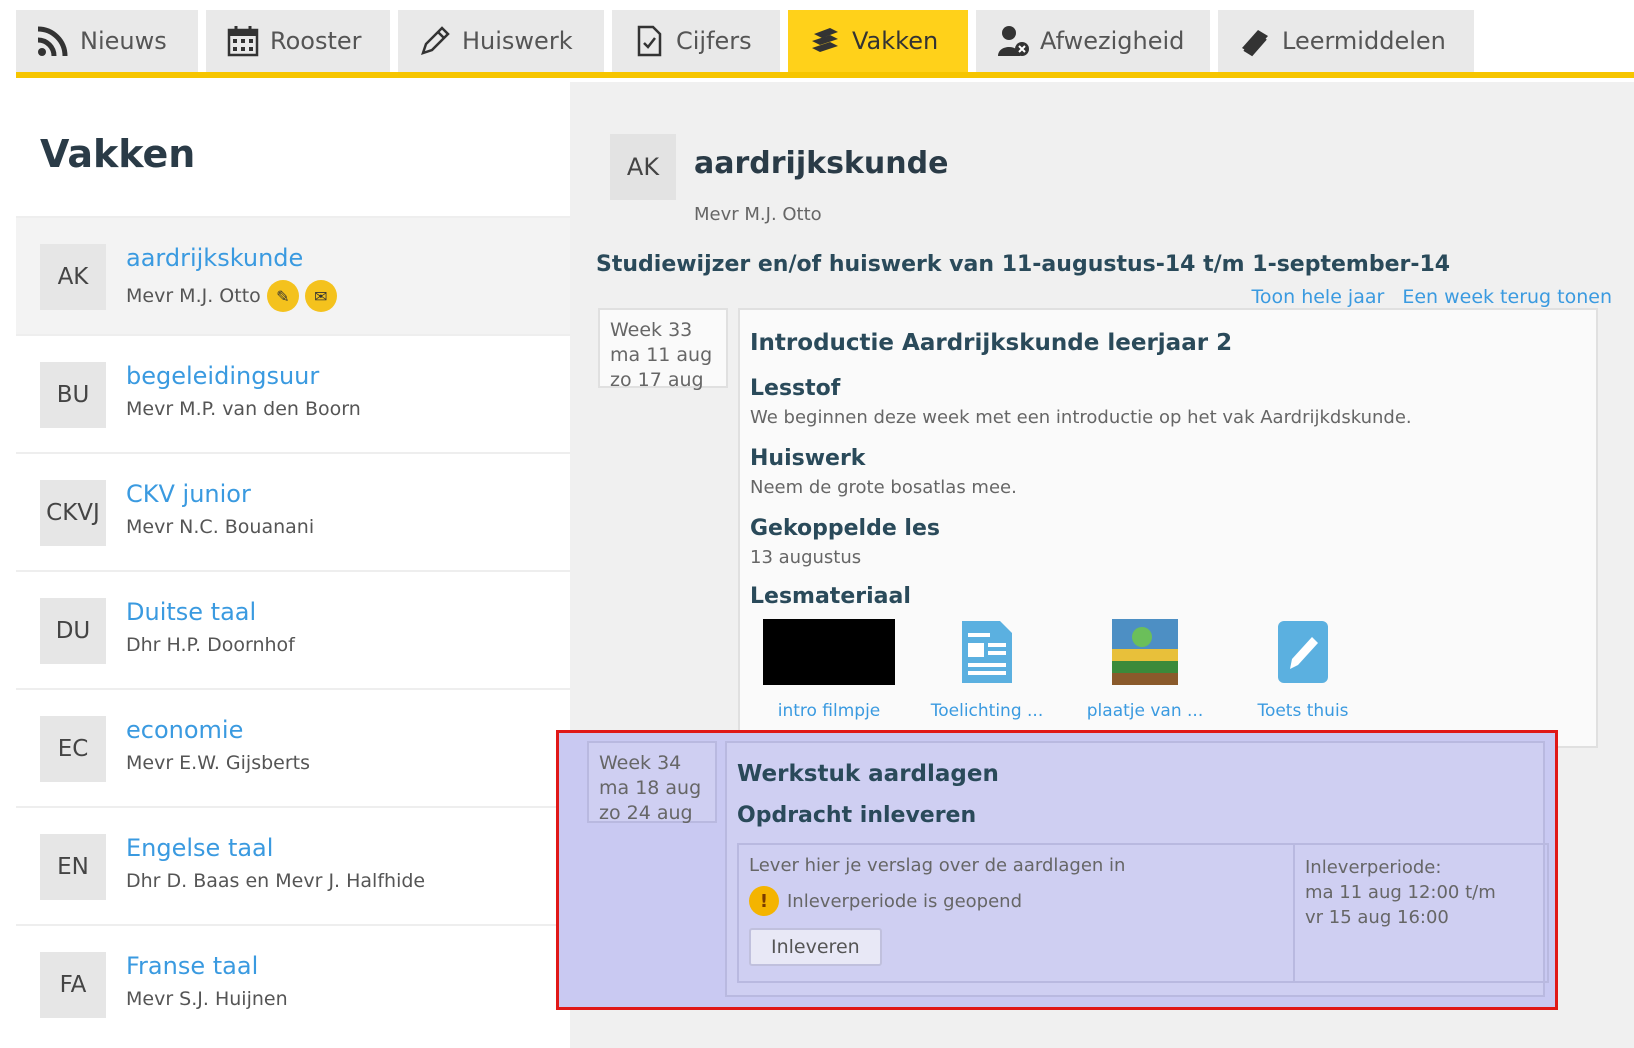 Image resolution: width=1634 pixels, height=1048 pixels. Describe the element at coordinates (298, 41) in the screenshot. I see `tab-rooster: Rooster` at that location.